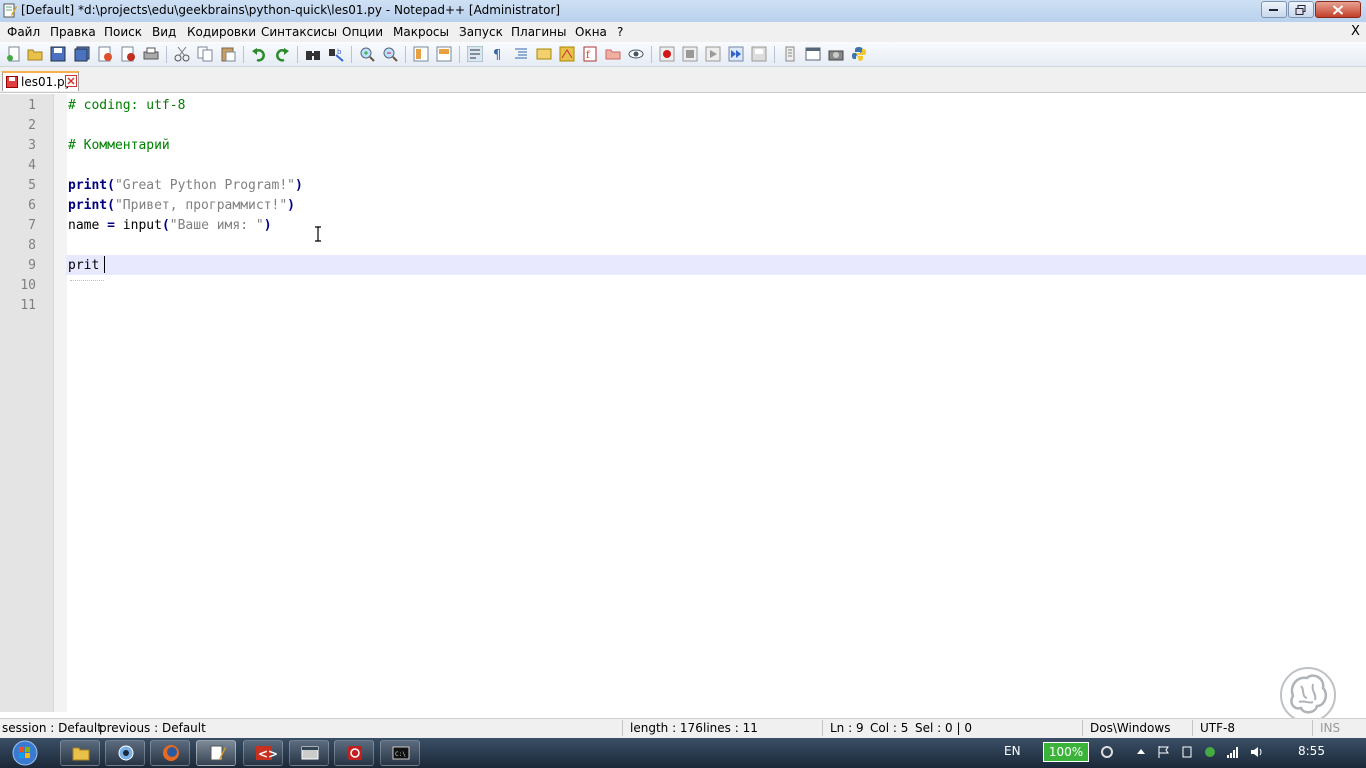  What do you see at coordinates (613, 54) in the screenshot?
I see `folder-workspace-icon` at bounding box center [613, 54].